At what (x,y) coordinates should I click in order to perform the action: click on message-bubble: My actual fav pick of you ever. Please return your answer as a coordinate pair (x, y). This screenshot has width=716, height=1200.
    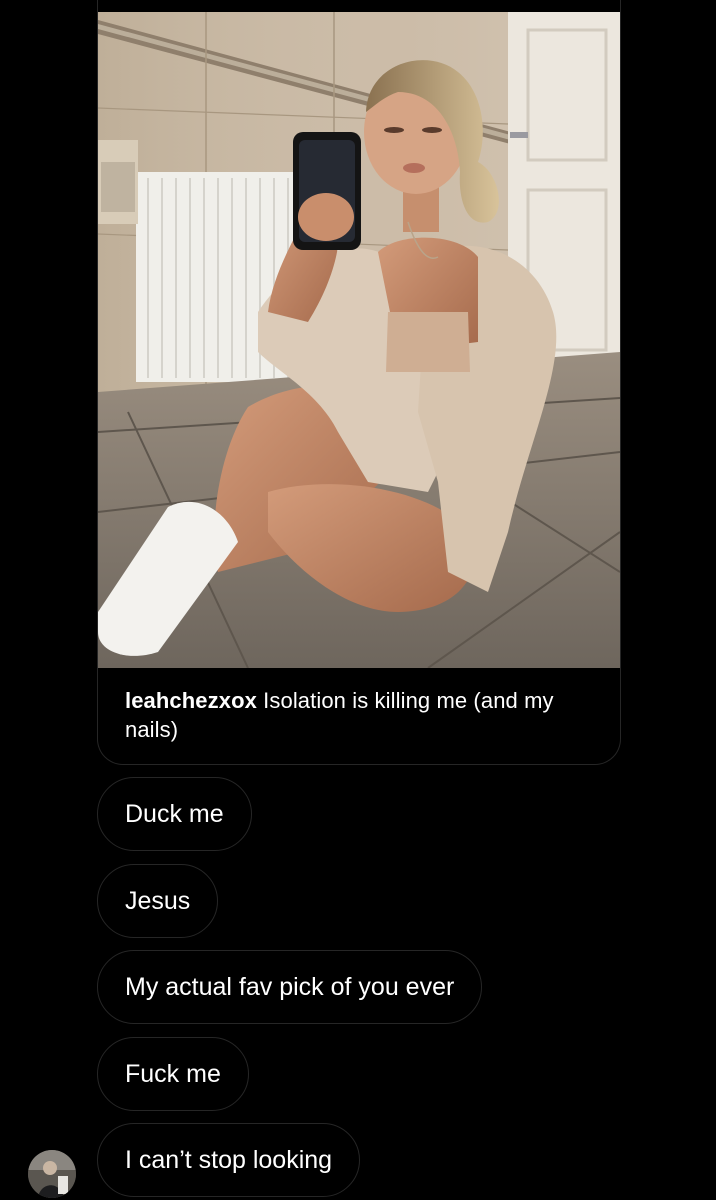
    Looking at the image, I should click on (290, 987).